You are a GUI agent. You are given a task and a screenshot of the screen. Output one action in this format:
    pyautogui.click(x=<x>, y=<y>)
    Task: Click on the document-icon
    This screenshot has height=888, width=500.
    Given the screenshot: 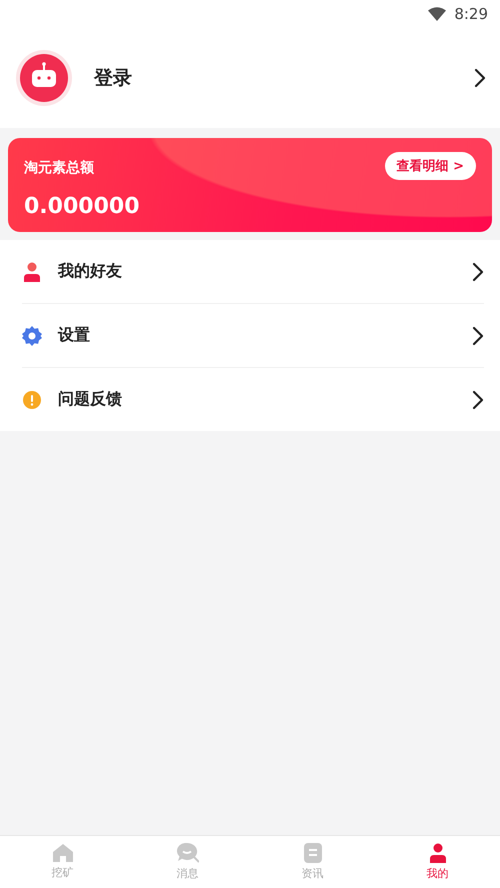 What is the action you would take?
    pyautogui.click(x=313, y=853)
    